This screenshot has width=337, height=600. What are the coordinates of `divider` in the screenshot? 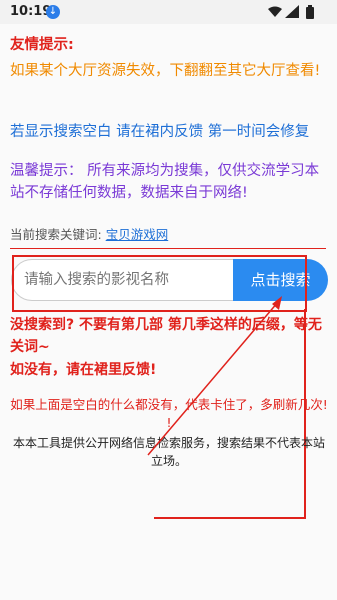 It's located at (168, 248).